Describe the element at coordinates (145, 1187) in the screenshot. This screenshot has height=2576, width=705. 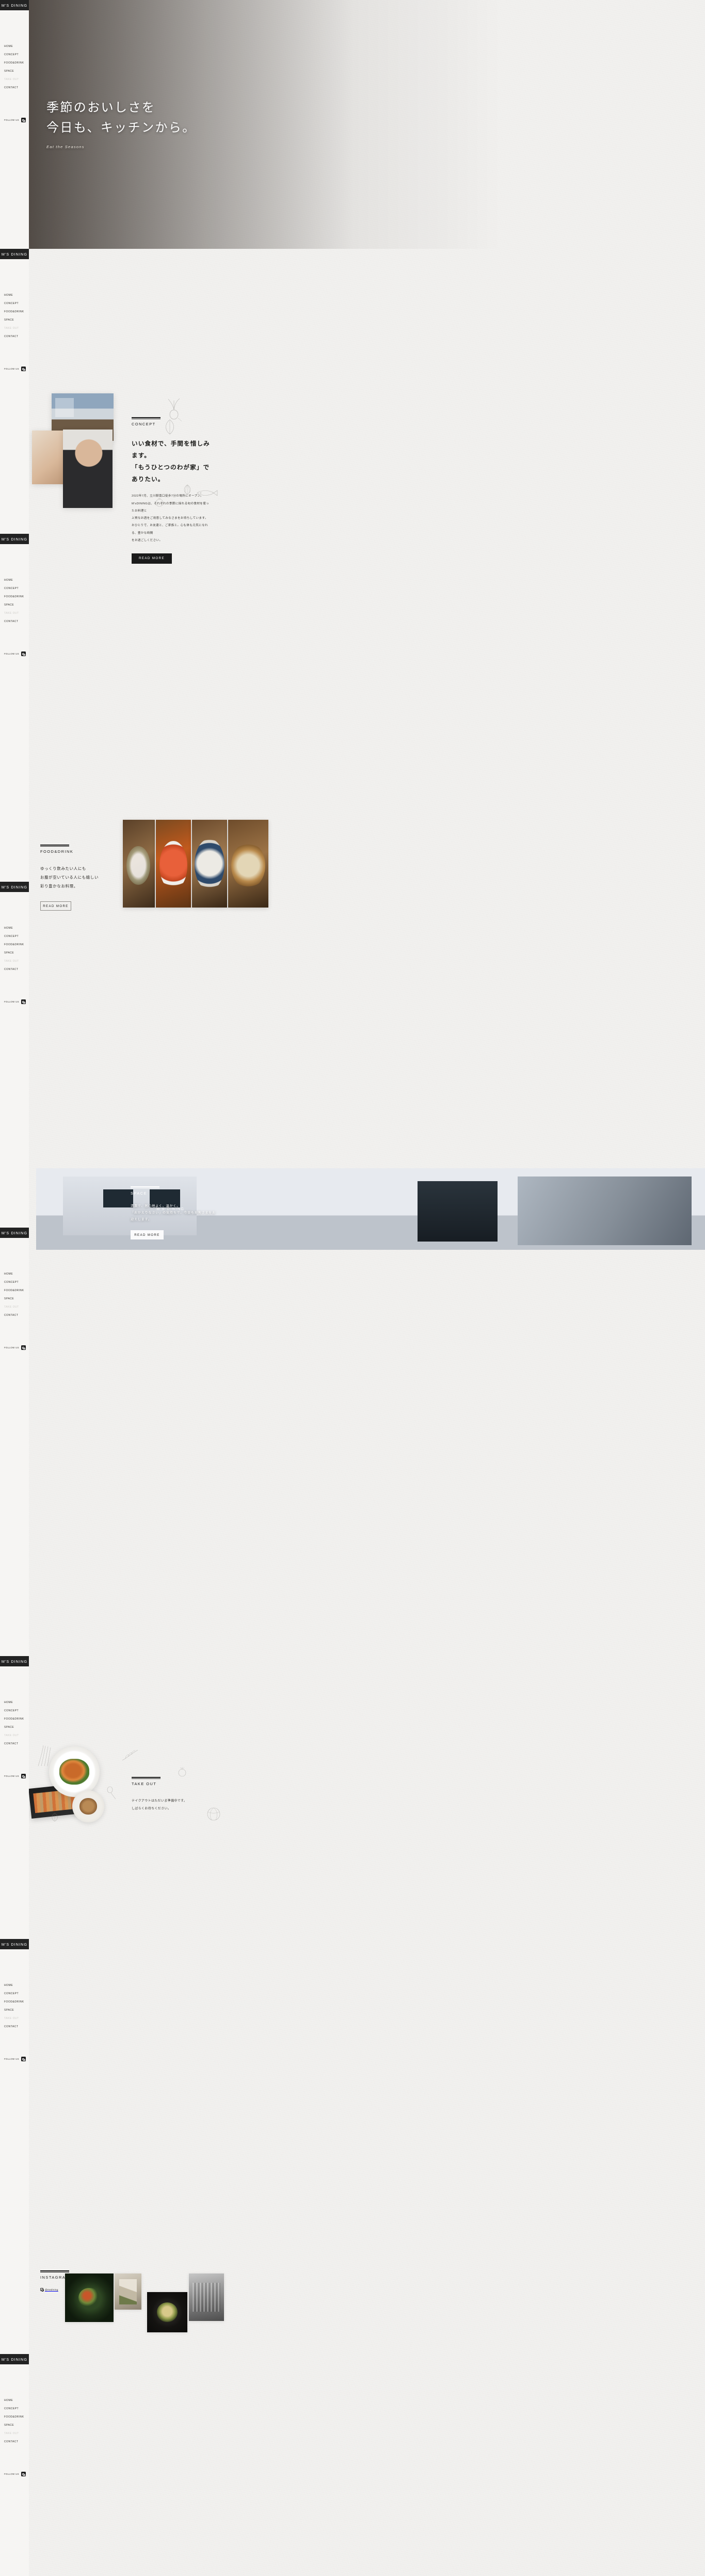
I see `space-rule` at that location.